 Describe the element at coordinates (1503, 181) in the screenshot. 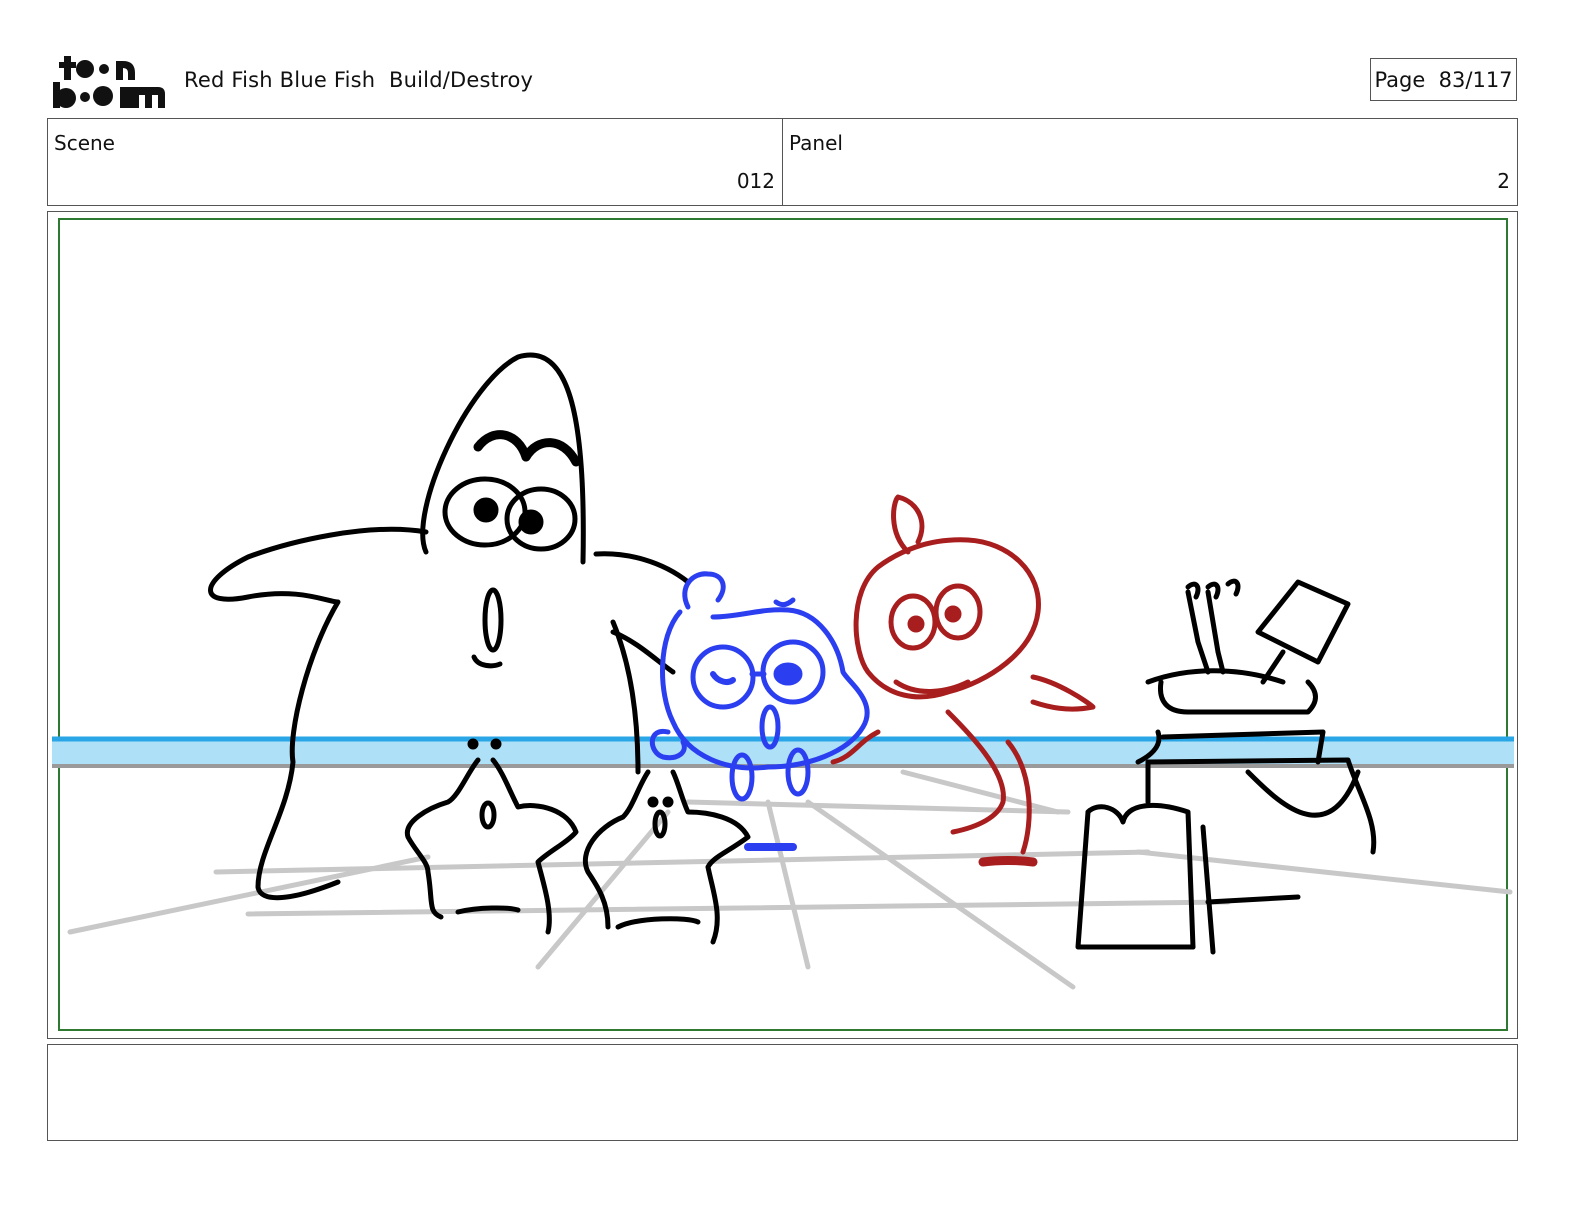

I see `panel-number: 2` at that location.